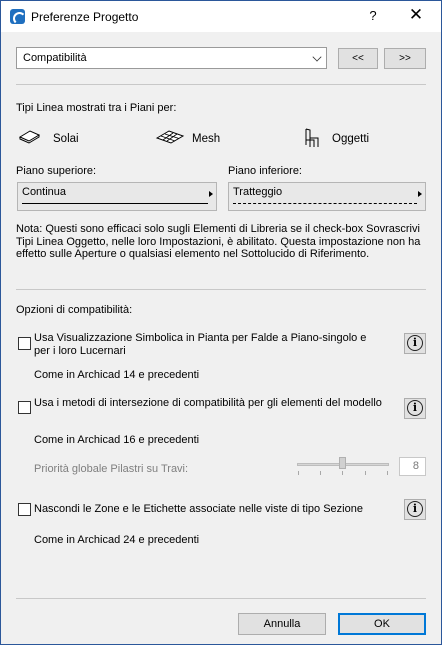 Image resolution: width=442 pixels, height=645 pixels. What do you see at coordinates (325, 203) in the screenshot?
I see `dashed-line-sample` at bounding box center [325, 203].